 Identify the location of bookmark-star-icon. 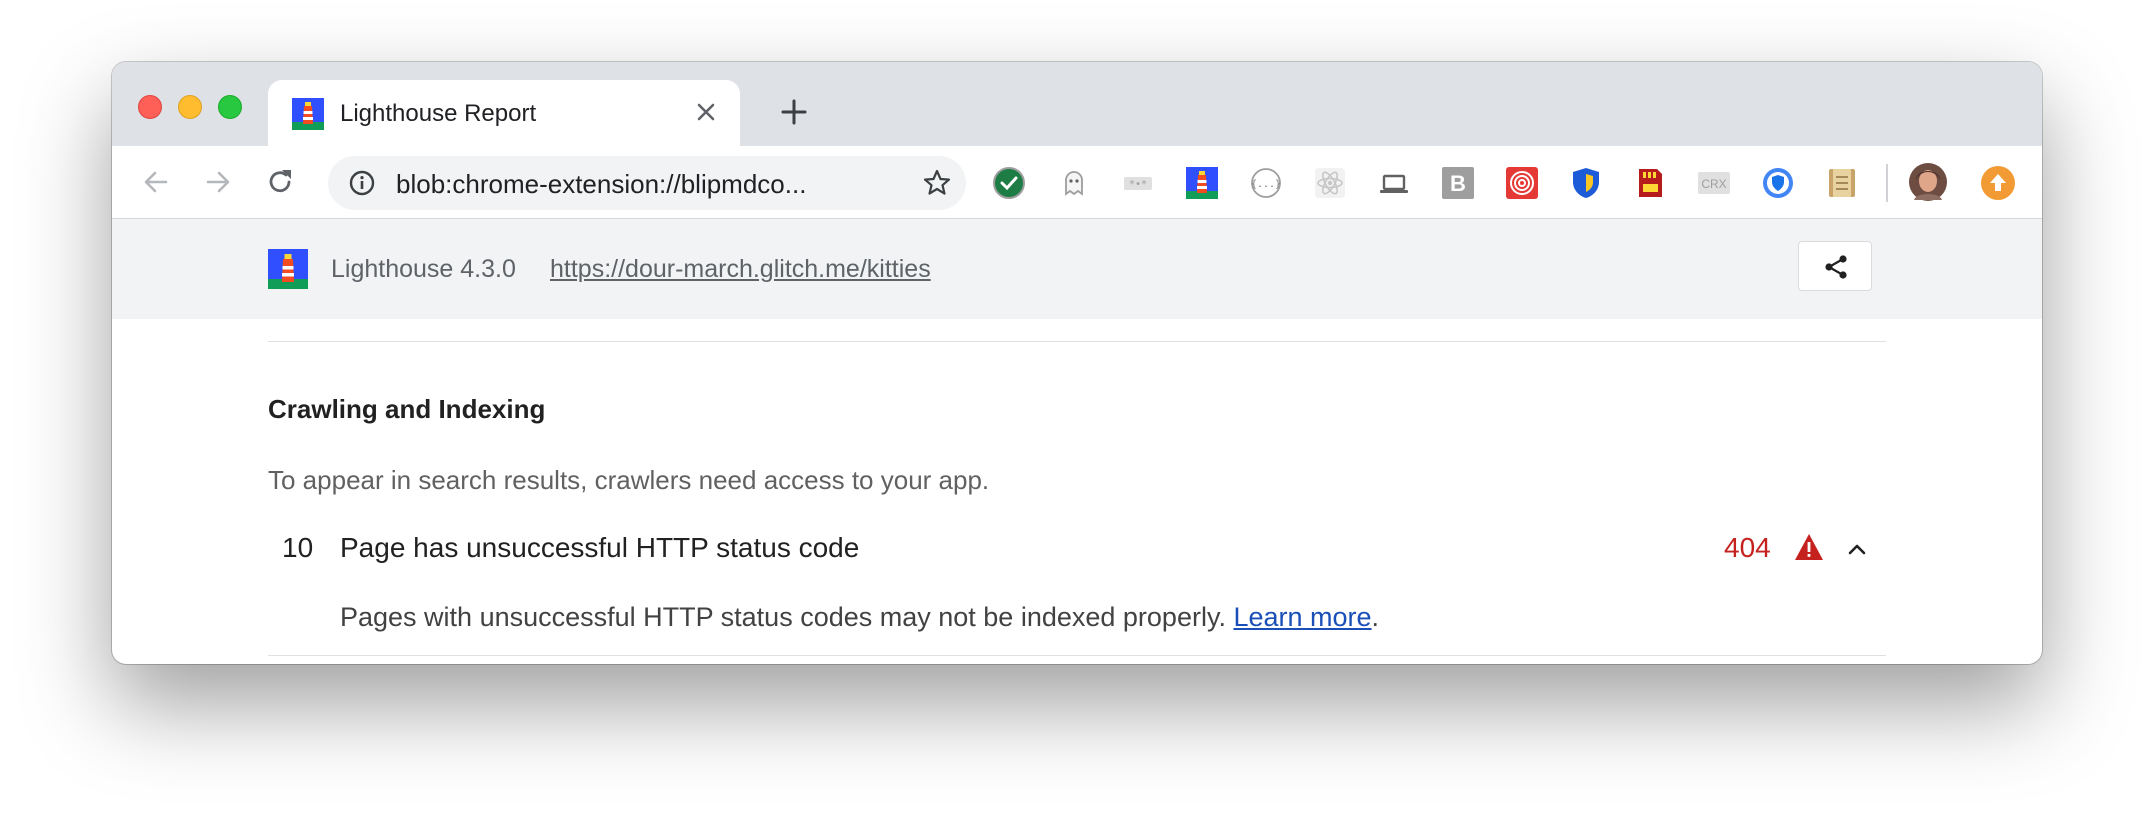
(937, 183).